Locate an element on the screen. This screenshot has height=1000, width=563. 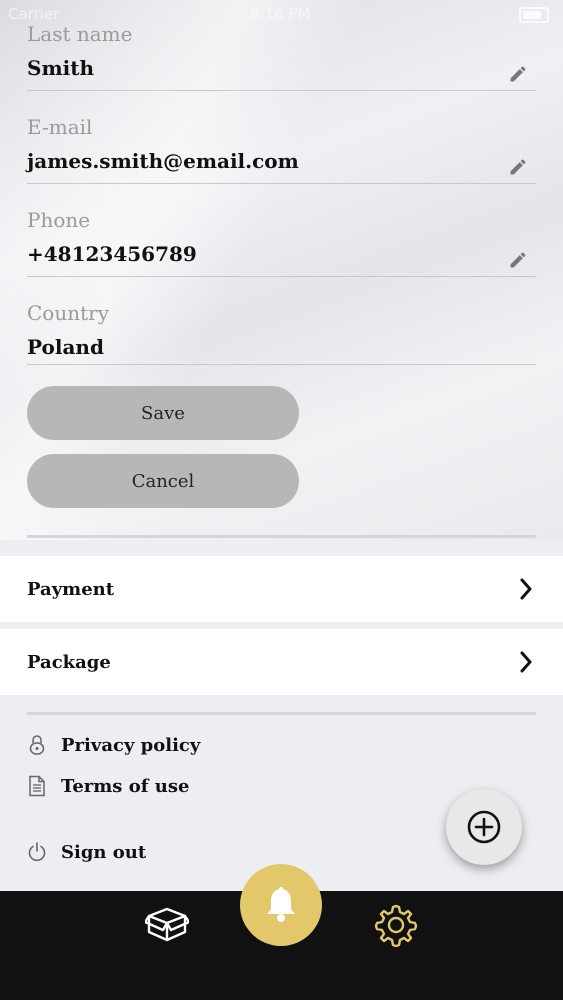
bell-icon is located at coordinates (281, 904).